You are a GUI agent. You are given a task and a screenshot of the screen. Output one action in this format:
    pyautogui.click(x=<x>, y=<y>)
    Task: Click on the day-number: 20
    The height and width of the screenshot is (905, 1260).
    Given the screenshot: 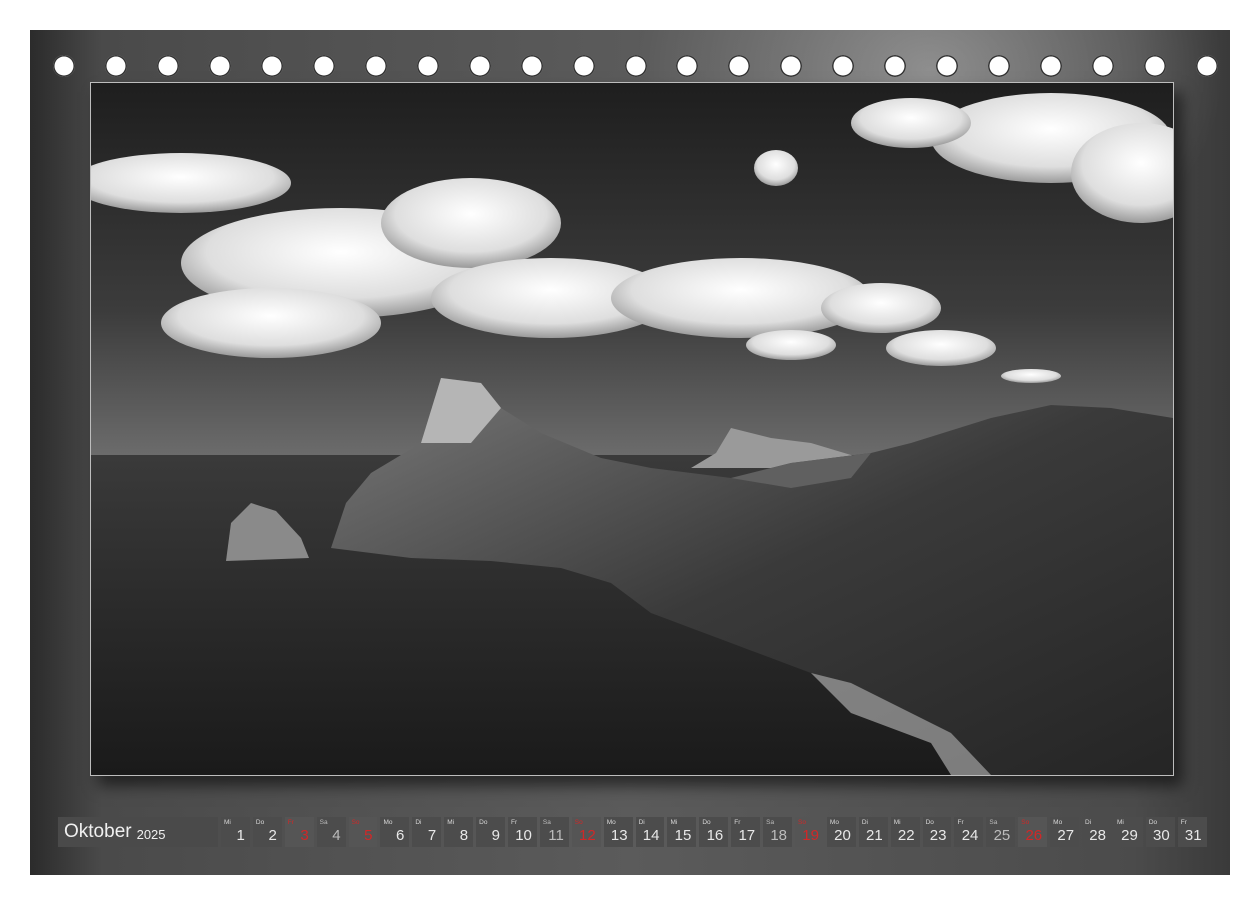 What is the action you would take?
    pyautogui.click(x=842, y=835)
    